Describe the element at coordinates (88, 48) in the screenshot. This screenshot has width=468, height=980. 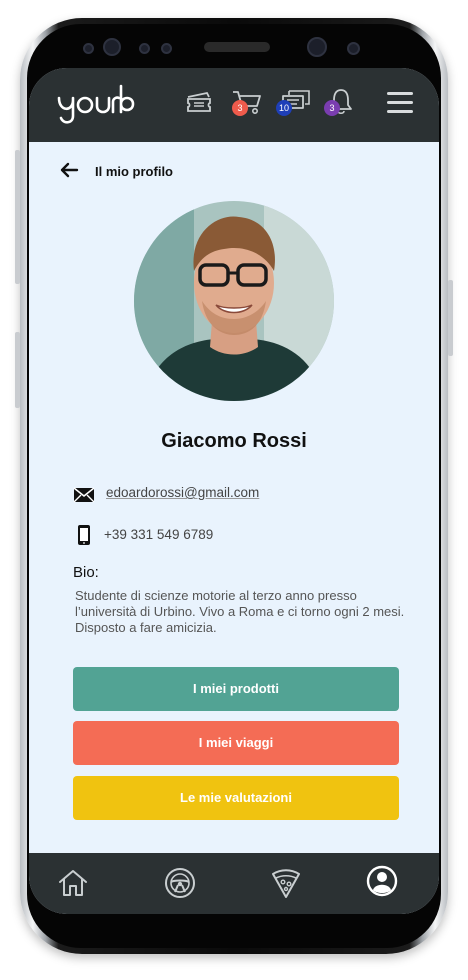
I see `front-sensor` at that location.